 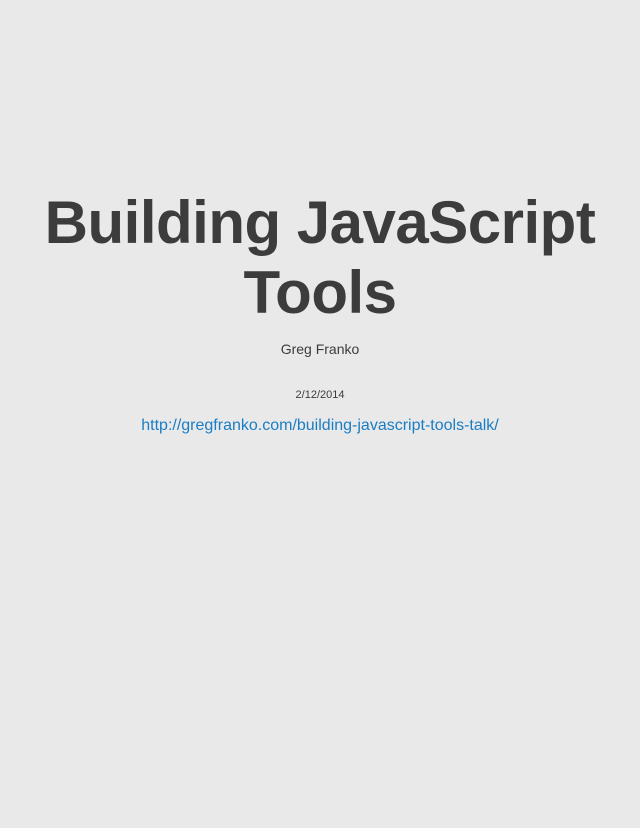 What do you see at coordinates (320, 395) in the screenshot?
I see `presentation-date: 2/12/2014` at bounding box center [320, 395].